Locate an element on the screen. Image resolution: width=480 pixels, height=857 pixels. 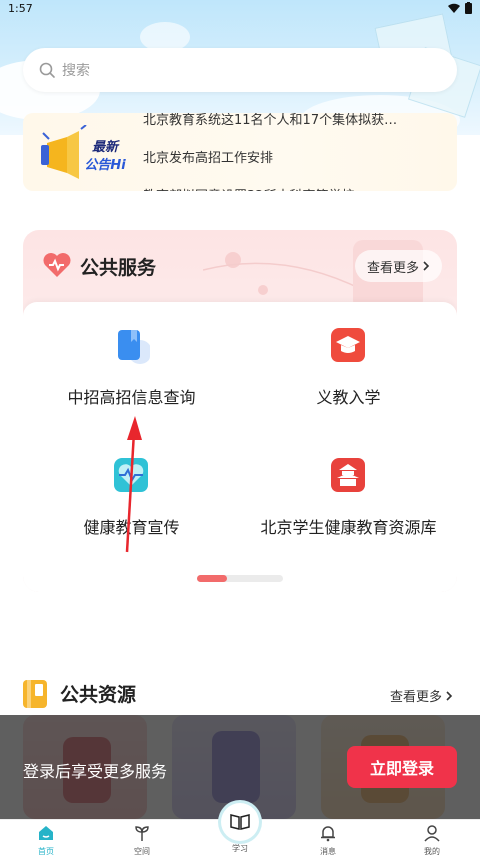
tab-label: 空间 is located at coordinates (142, 851).